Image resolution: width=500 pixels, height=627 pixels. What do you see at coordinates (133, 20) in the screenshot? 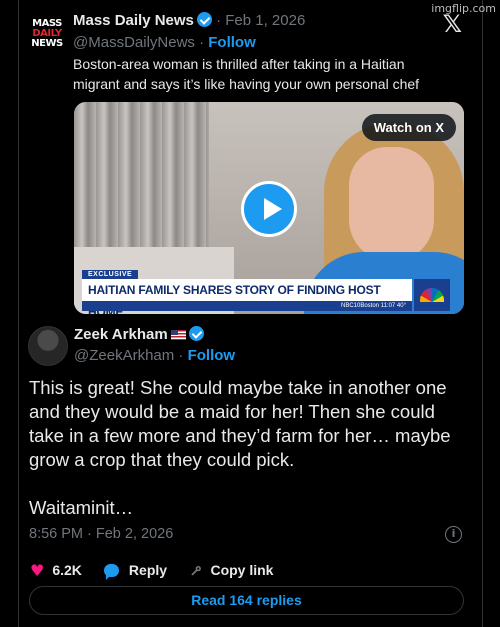
I see `quoted-author-name: Mass Daily News` at bounding box center [133, 20].